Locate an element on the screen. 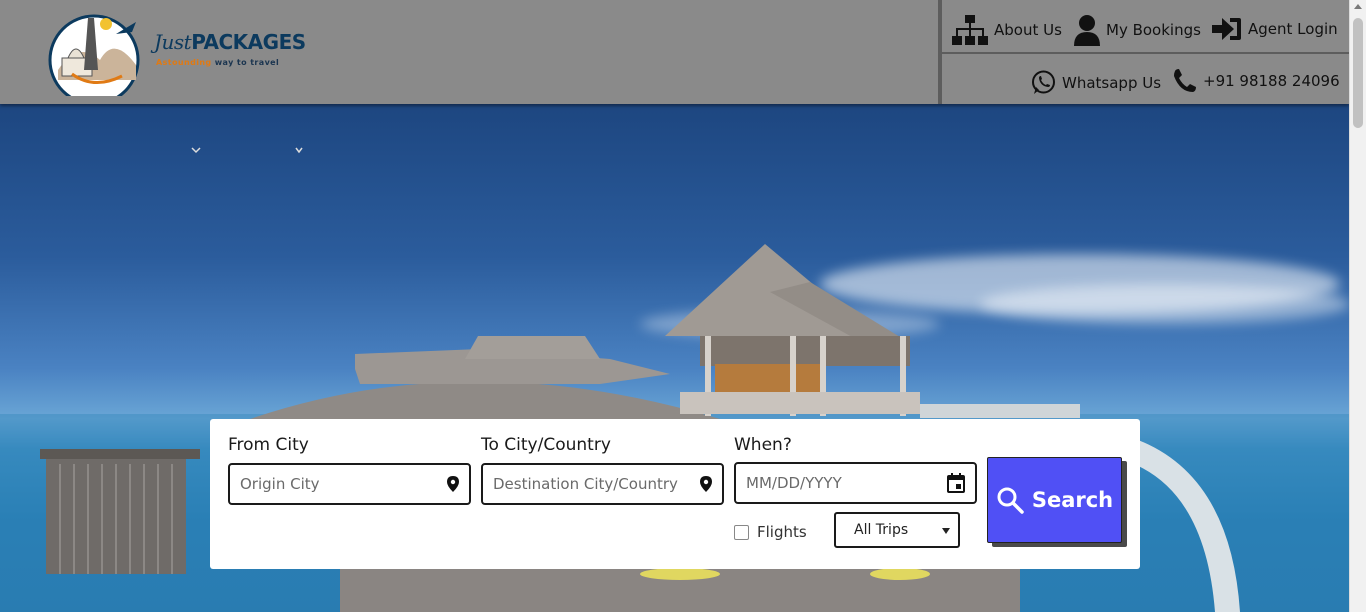 The width and height of the screenshot is (1366, 612). nav-my-bookings: My Bookings is located at coordinates (1137, 30).